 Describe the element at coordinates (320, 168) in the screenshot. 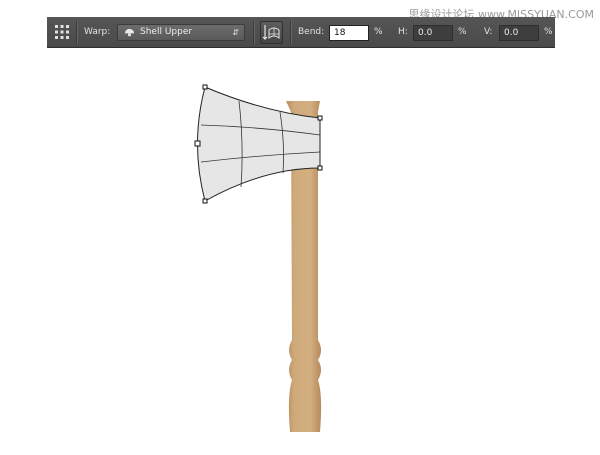

I see `warp-handle-bottom-right` at that location.